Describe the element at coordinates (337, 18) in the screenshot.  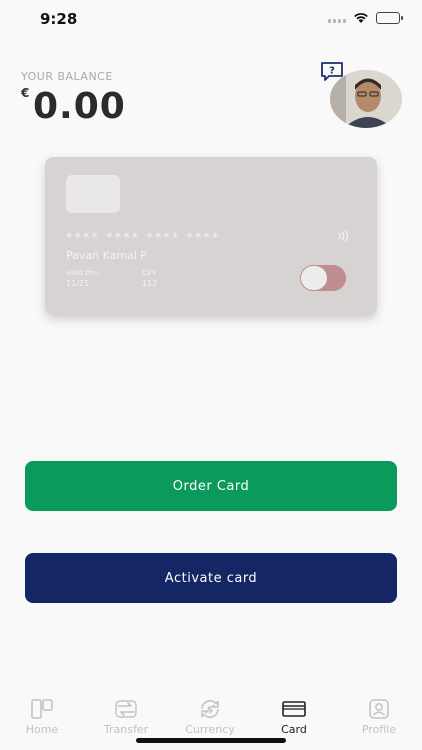
I see `cellular-signal-icon` at that location.